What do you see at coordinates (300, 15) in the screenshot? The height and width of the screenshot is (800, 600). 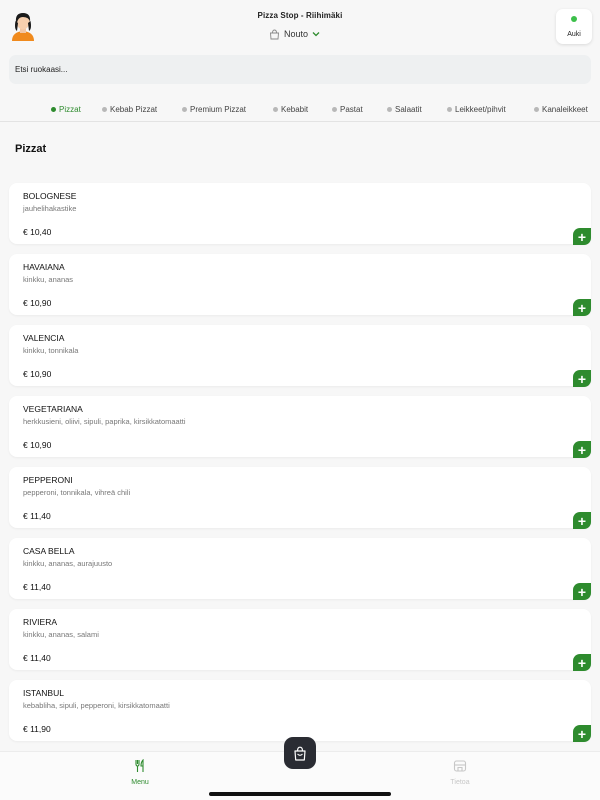 I see `store-title: Pizza Stop - Riihimäki` at bounding box center [300, 15].